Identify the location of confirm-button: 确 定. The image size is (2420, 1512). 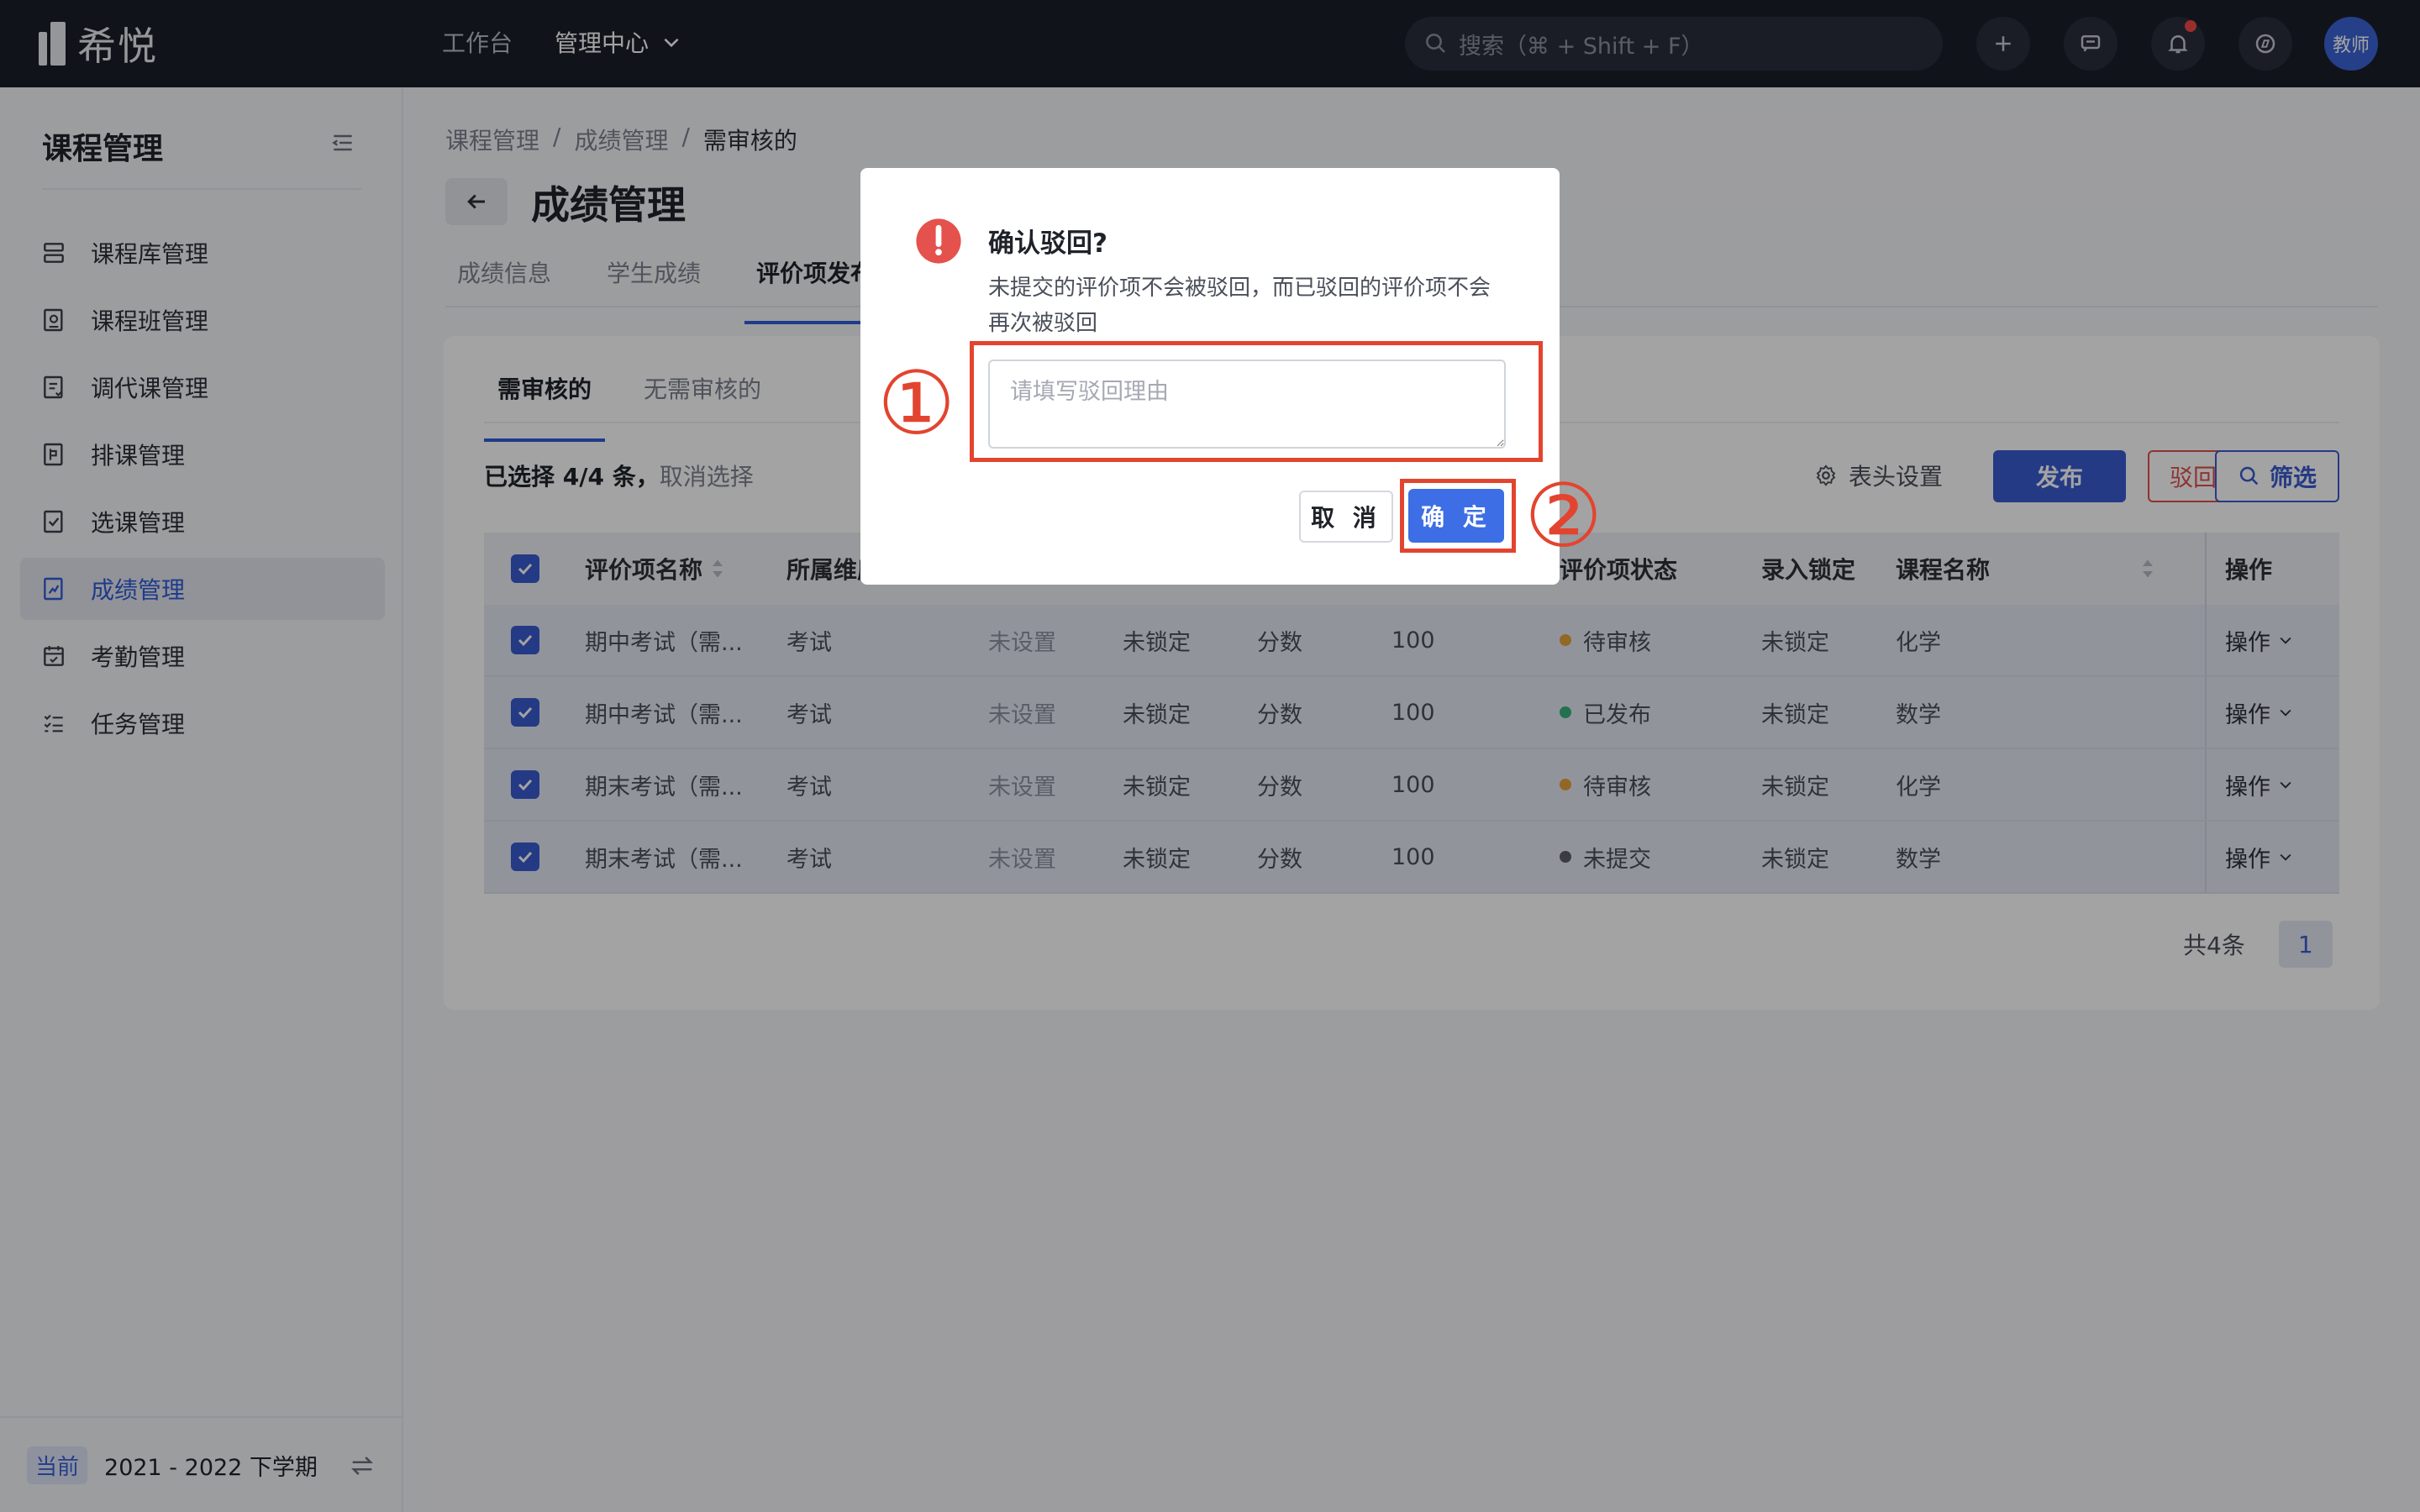
(1456, 516).